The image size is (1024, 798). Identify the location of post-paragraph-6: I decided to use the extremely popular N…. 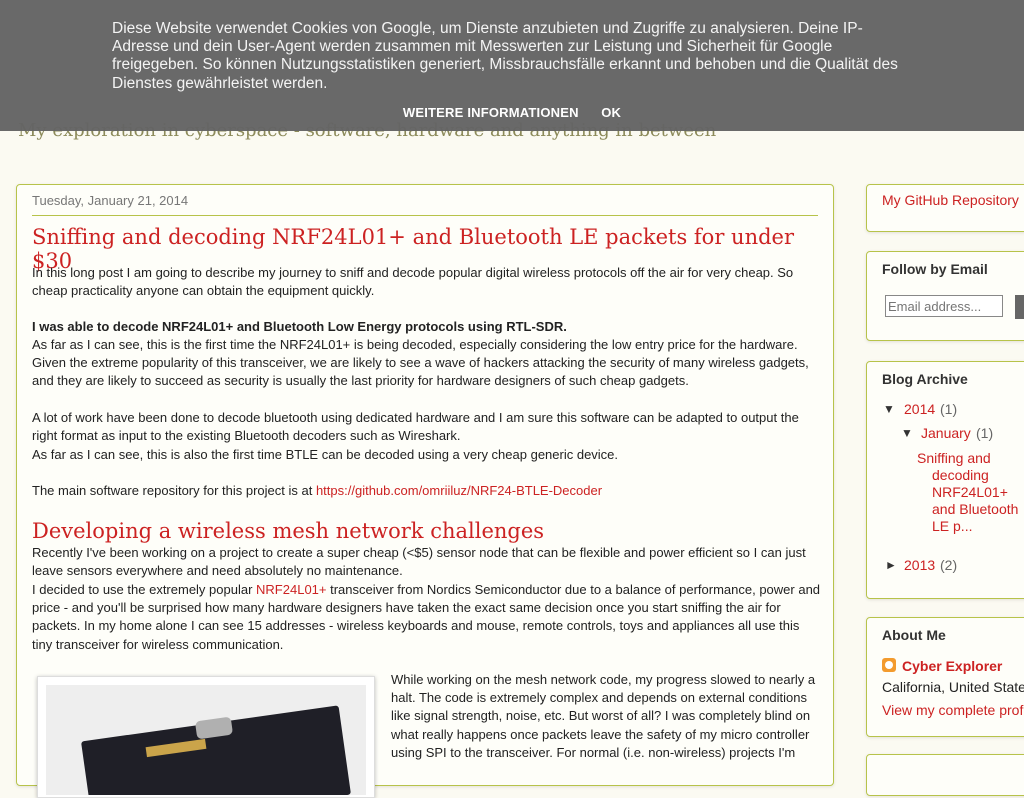
(427, 617).